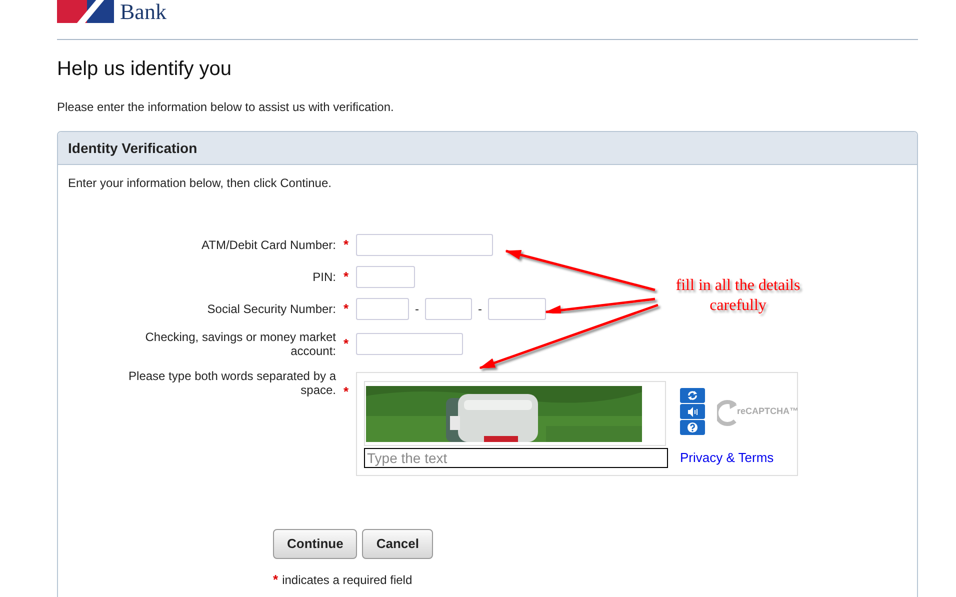 The width and height of the screenshot is (956, 597). I want to click on refresh-icon, so click(692, 395).